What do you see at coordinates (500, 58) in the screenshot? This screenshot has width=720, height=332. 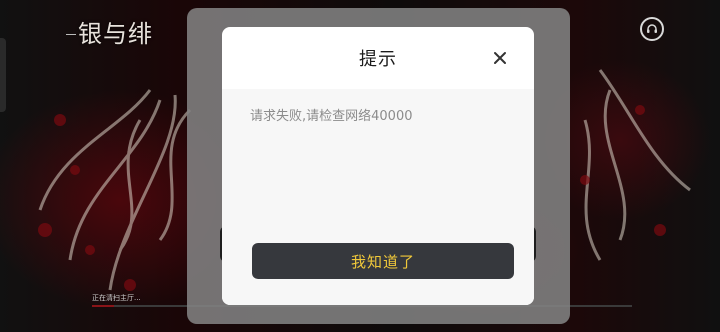 I see `close-icon` at bounding box center [500, 58].